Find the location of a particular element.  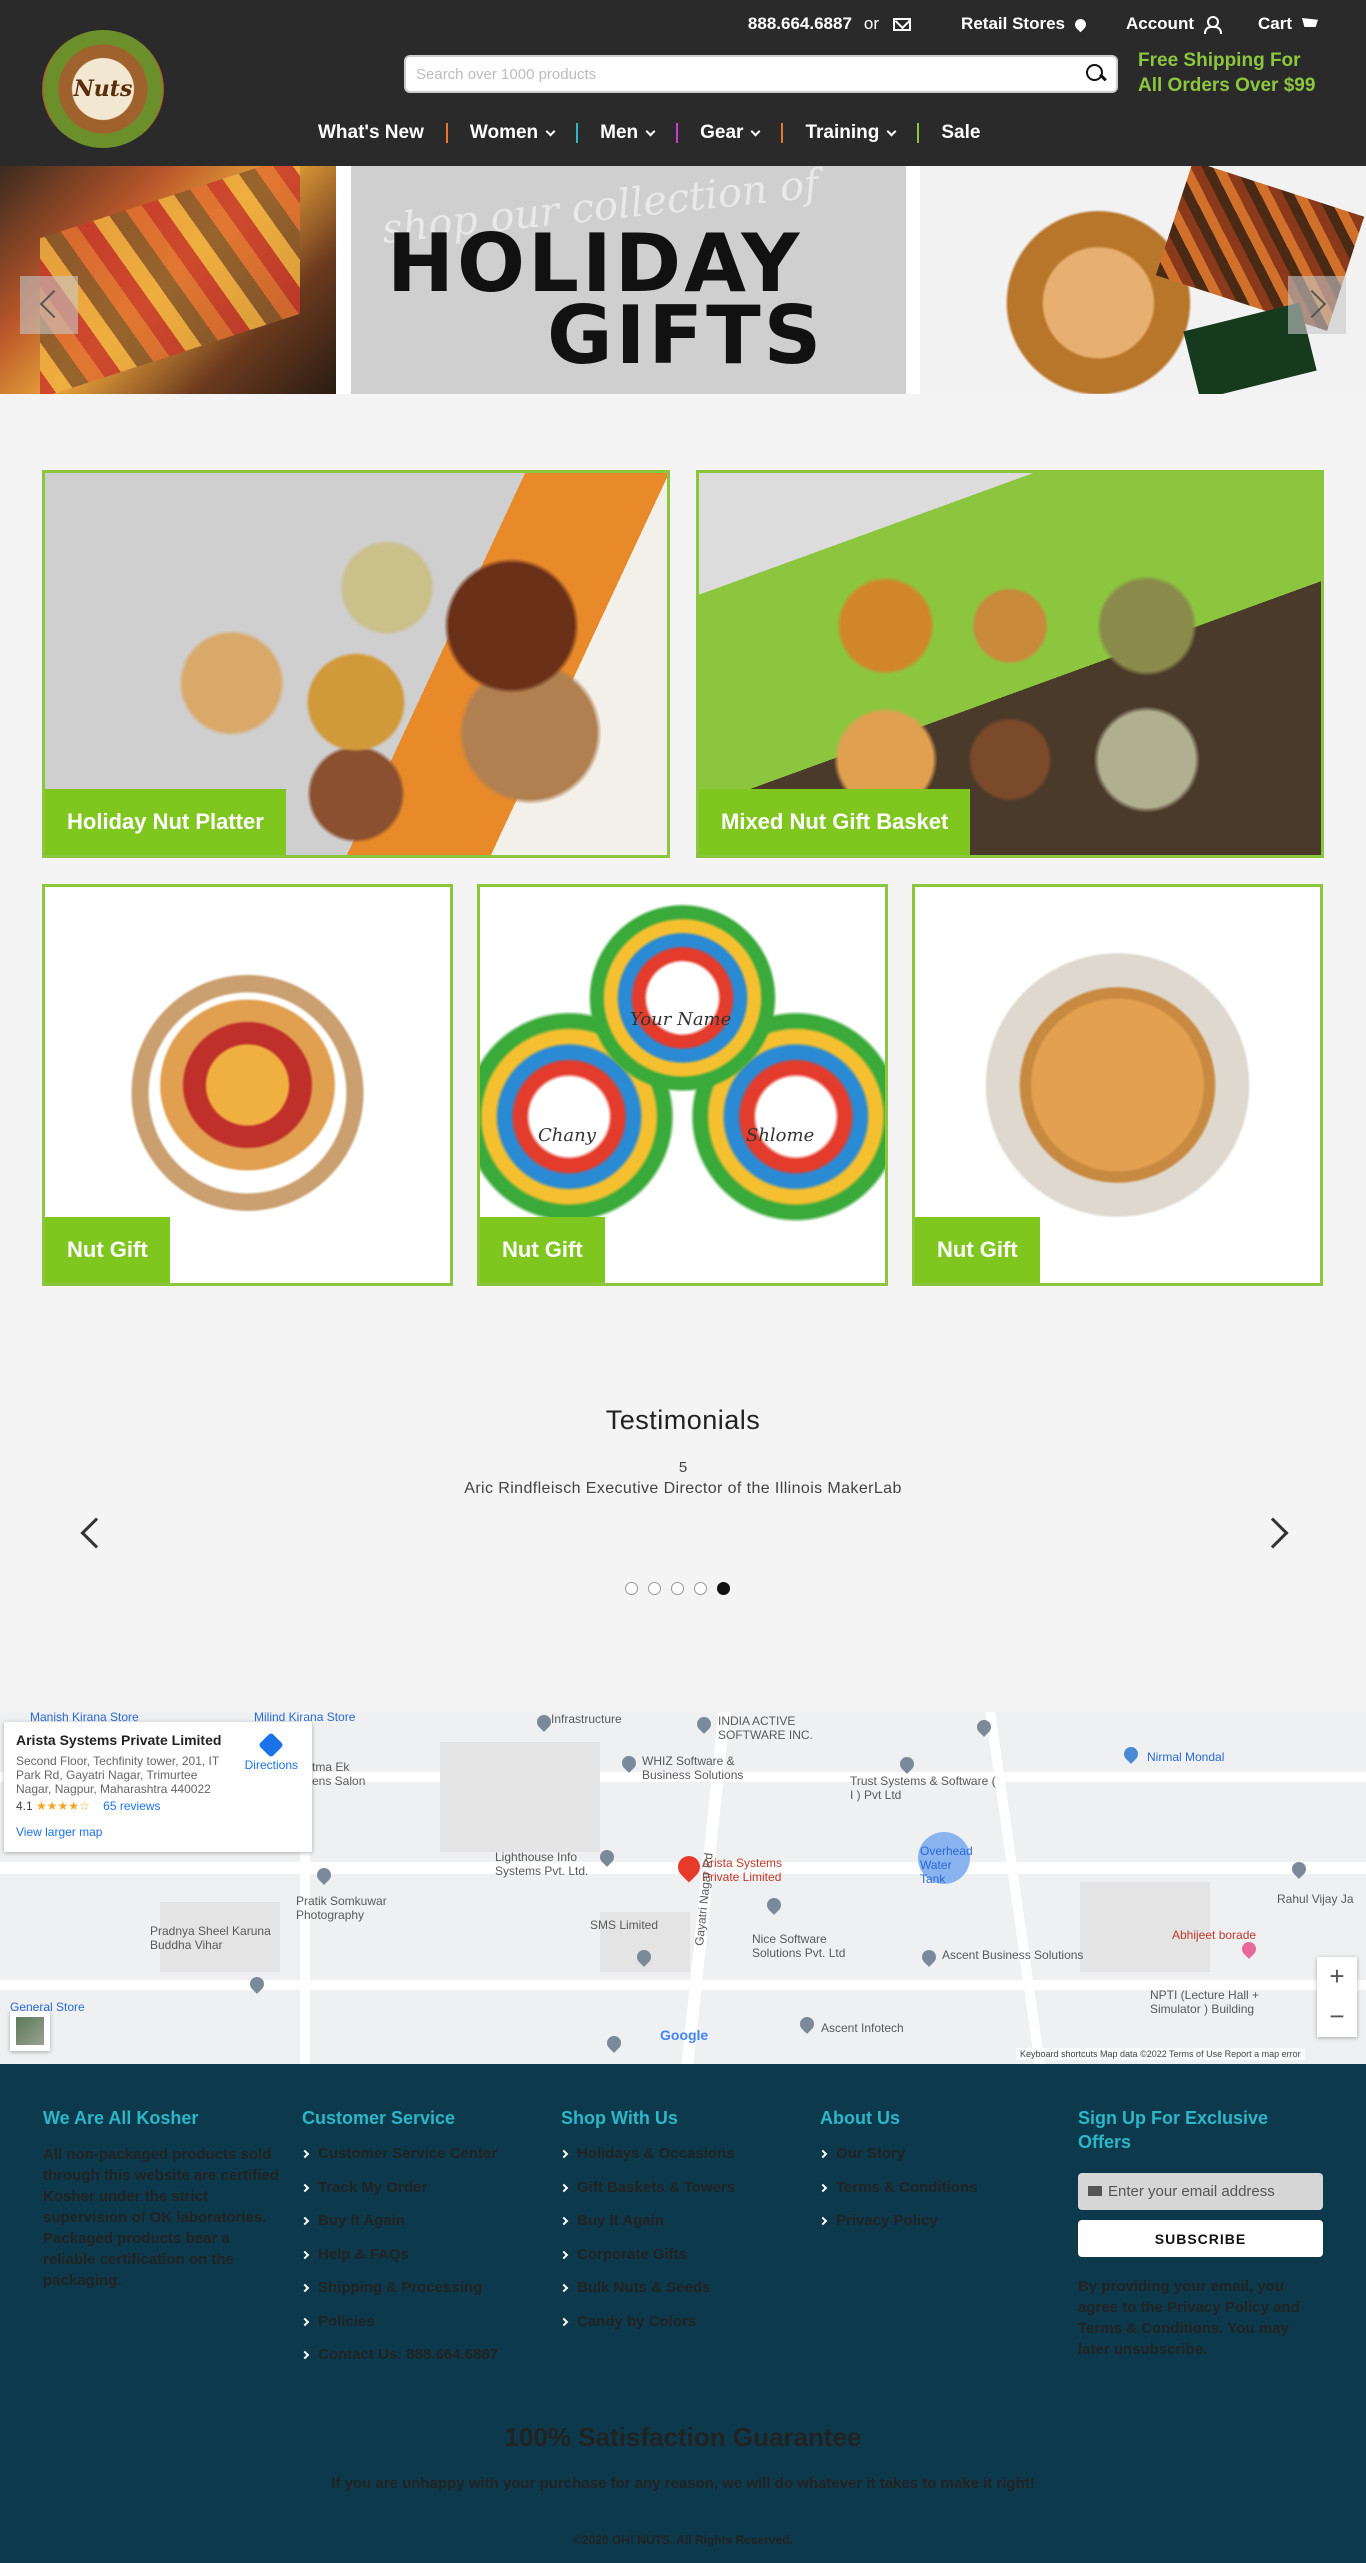

account-label: Account is located at coordinates (1159, 23).